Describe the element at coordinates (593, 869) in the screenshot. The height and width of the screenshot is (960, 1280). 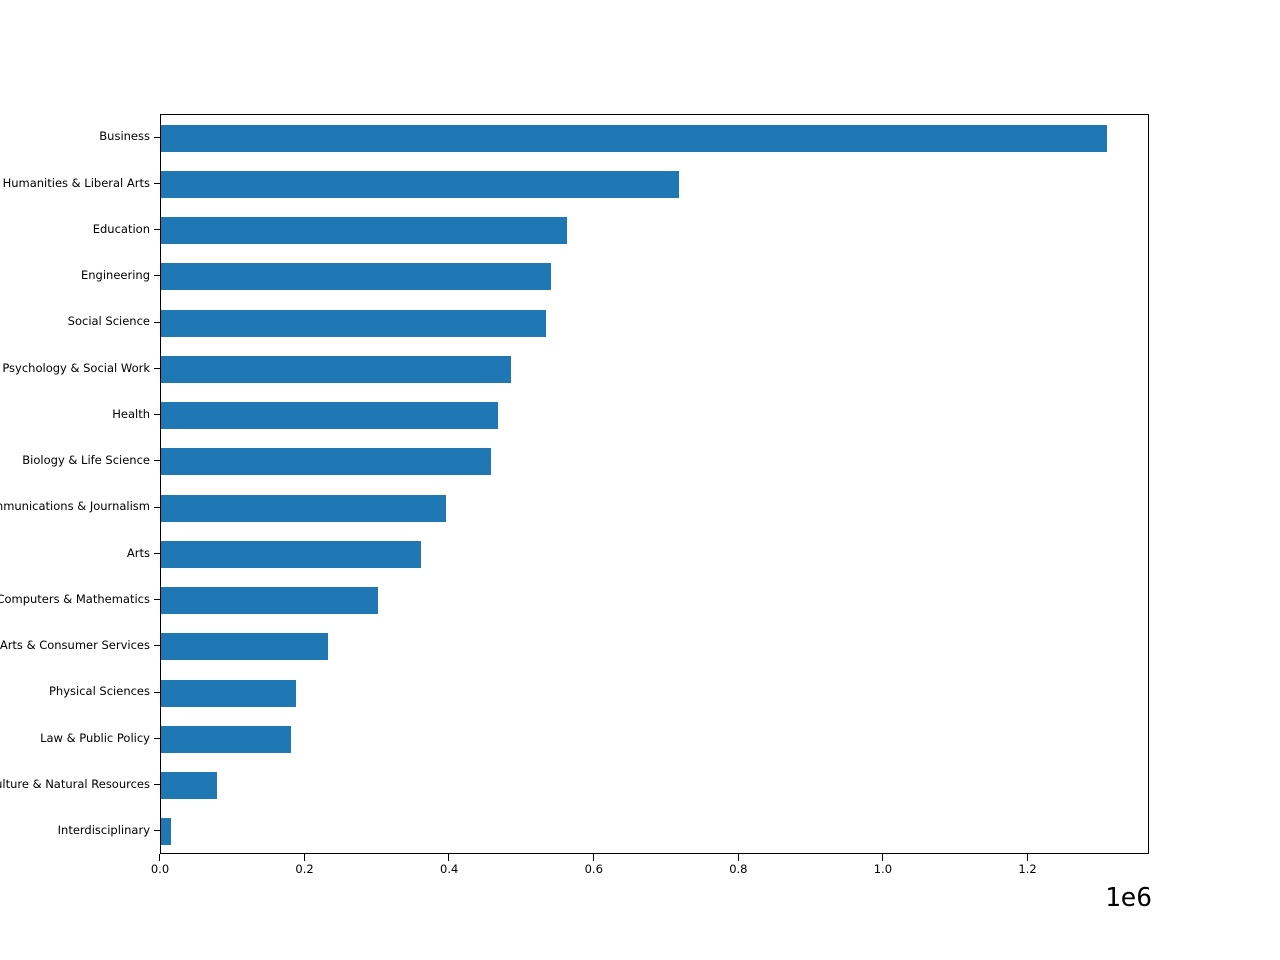
I see `x-tick-label: 0.6` at that location.